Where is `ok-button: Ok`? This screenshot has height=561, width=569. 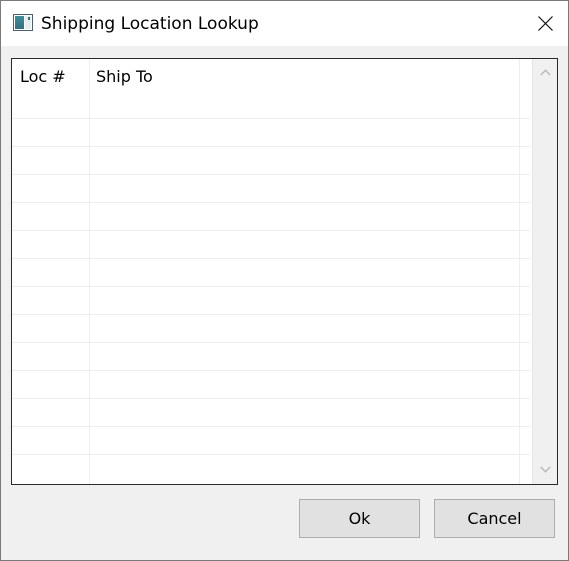
ok-button: Ok is located at coordinates (359, 518).